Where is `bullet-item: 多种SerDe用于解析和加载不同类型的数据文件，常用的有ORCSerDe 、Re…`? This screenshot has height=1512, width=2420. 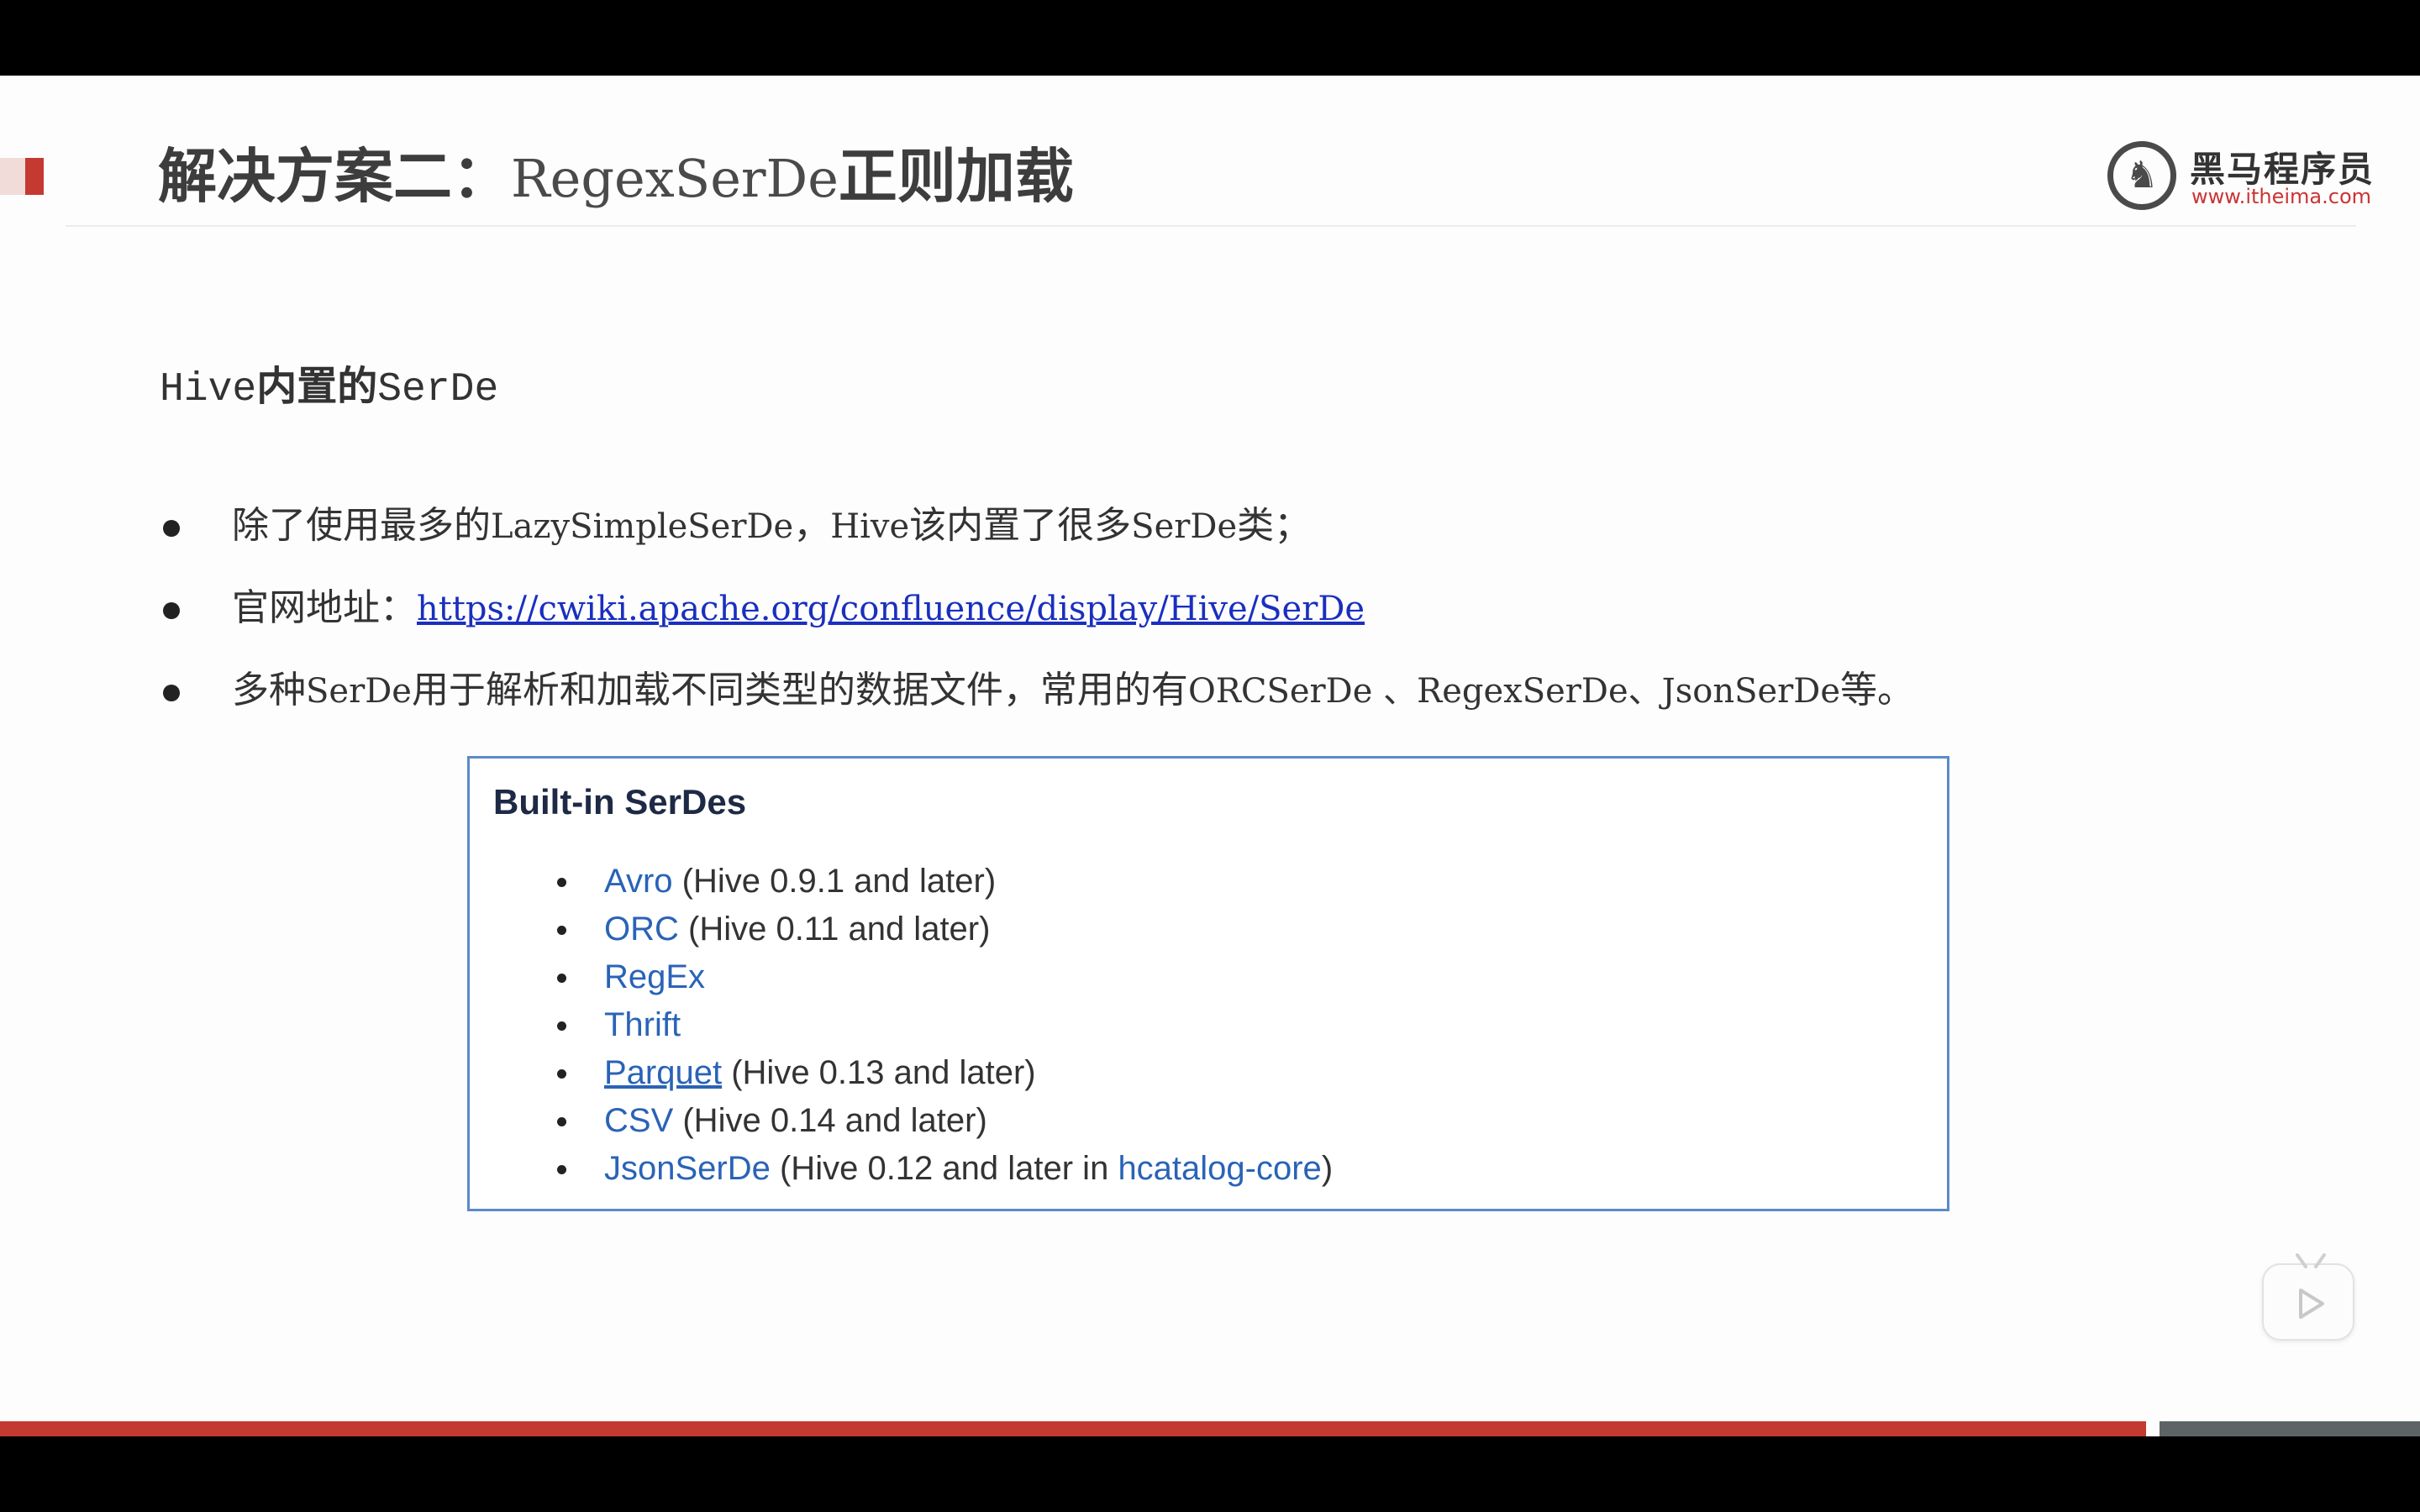 bullet-item: 多种SerDe用于解析和加载不同类型的数据文件，常用的有ORCSerDe 、Re… is located at coordinates (1037, 701).